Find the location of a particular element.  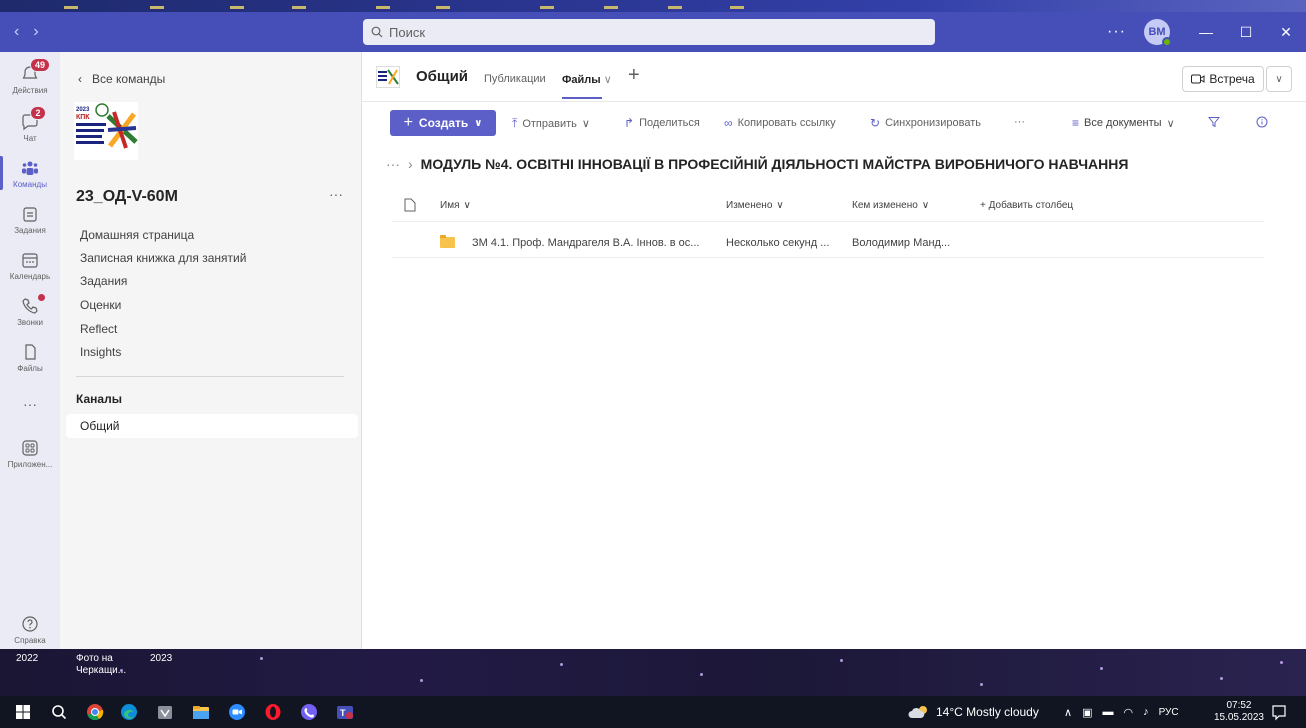

back-arrow-icon: ‹ is located at coordinates (16, 32).